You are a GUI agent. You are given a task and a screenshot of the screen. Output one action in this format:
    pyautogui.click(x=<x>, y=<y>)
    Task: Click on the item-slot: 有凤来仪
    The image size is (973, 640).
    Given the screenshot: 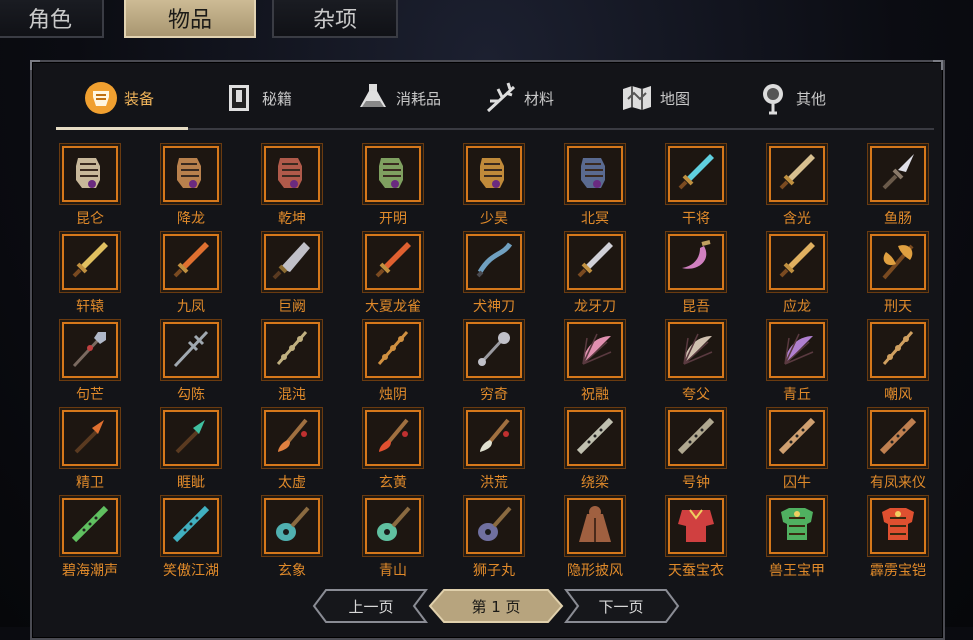 What is the action you would take?
    pyautogui.click(x=898, y=453)
    